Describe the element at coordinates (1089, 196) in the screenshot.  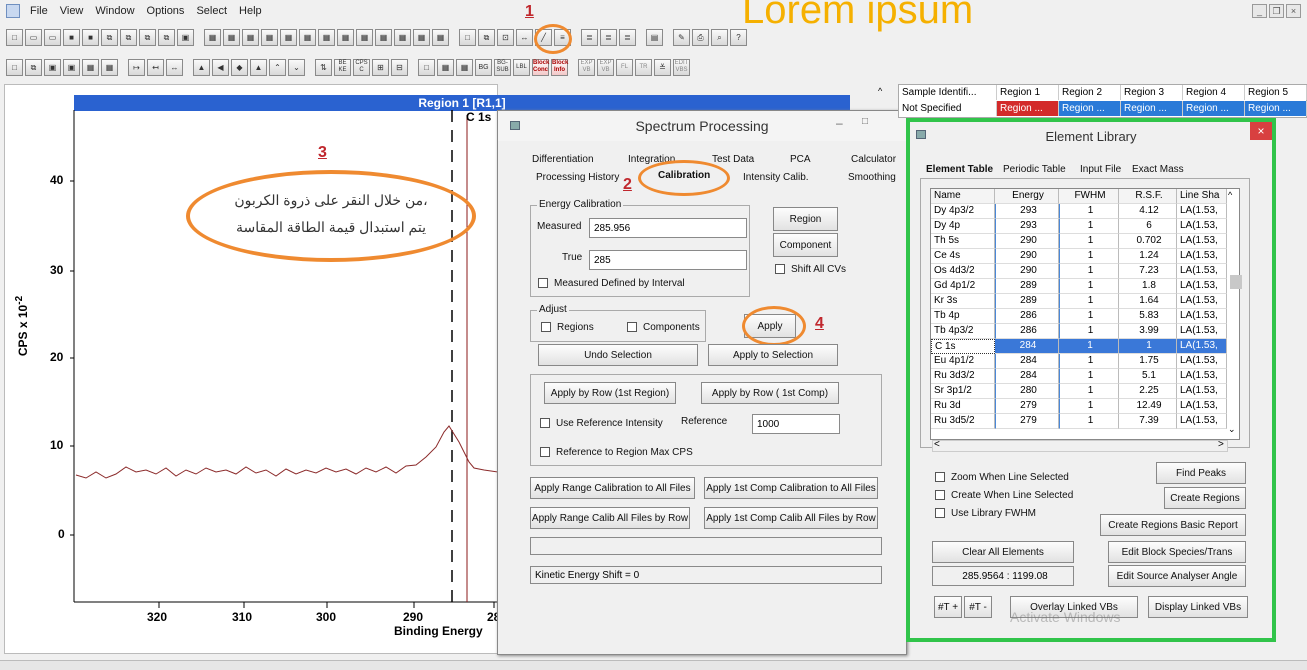
I see `column-header: FWHM` at that location.